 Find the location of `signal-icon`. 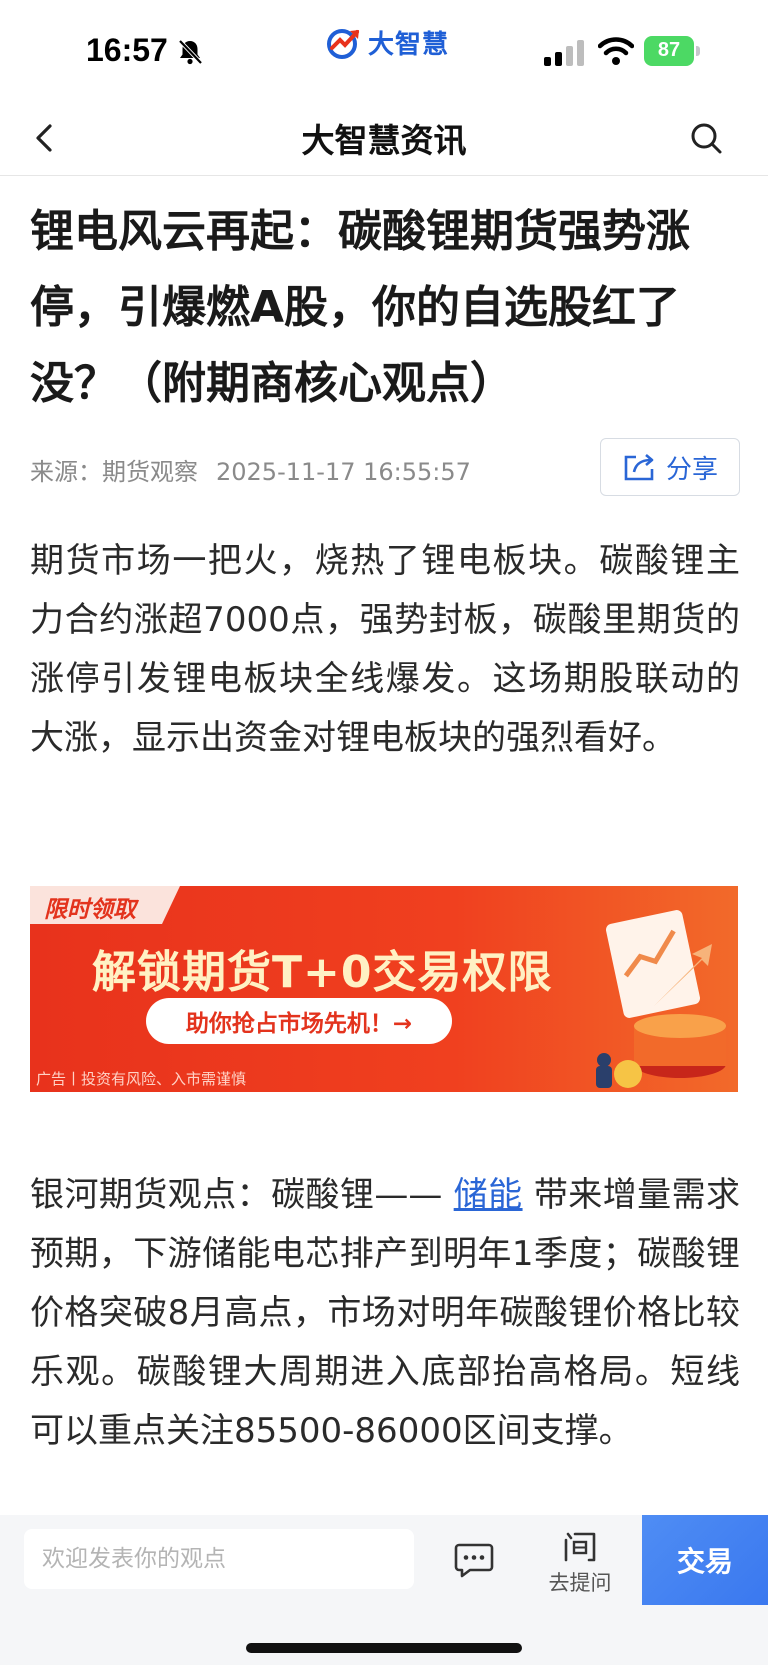

signal-icon is located at coordinates (564, 53).